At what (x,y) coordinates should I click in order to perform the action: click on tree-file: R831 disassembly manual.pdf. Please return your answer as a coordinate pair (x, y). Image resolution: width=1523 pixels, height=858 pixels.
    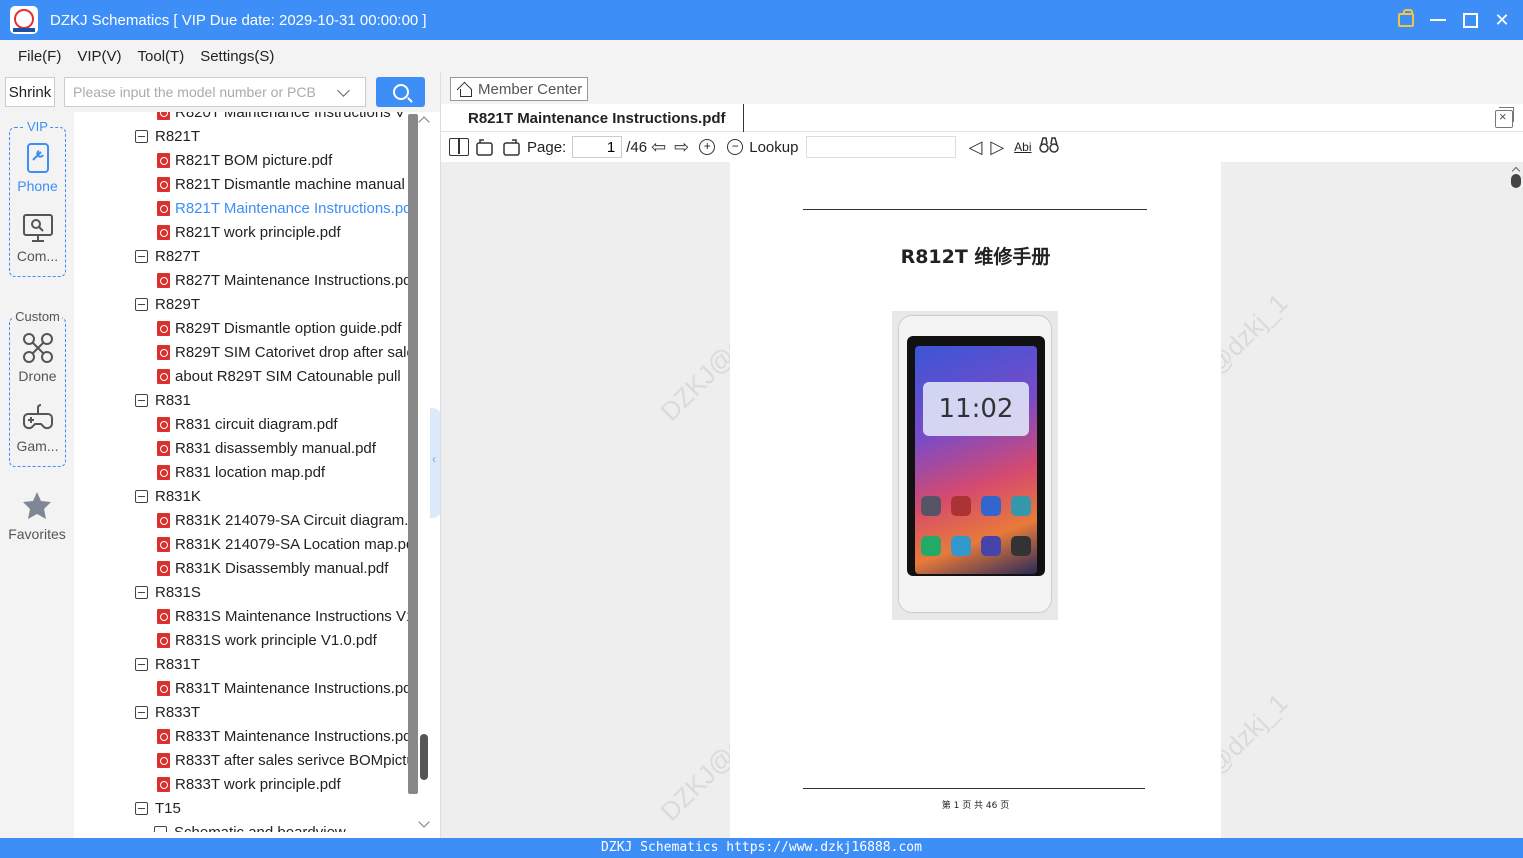
    Looking at the image, I should click on (266, 448).